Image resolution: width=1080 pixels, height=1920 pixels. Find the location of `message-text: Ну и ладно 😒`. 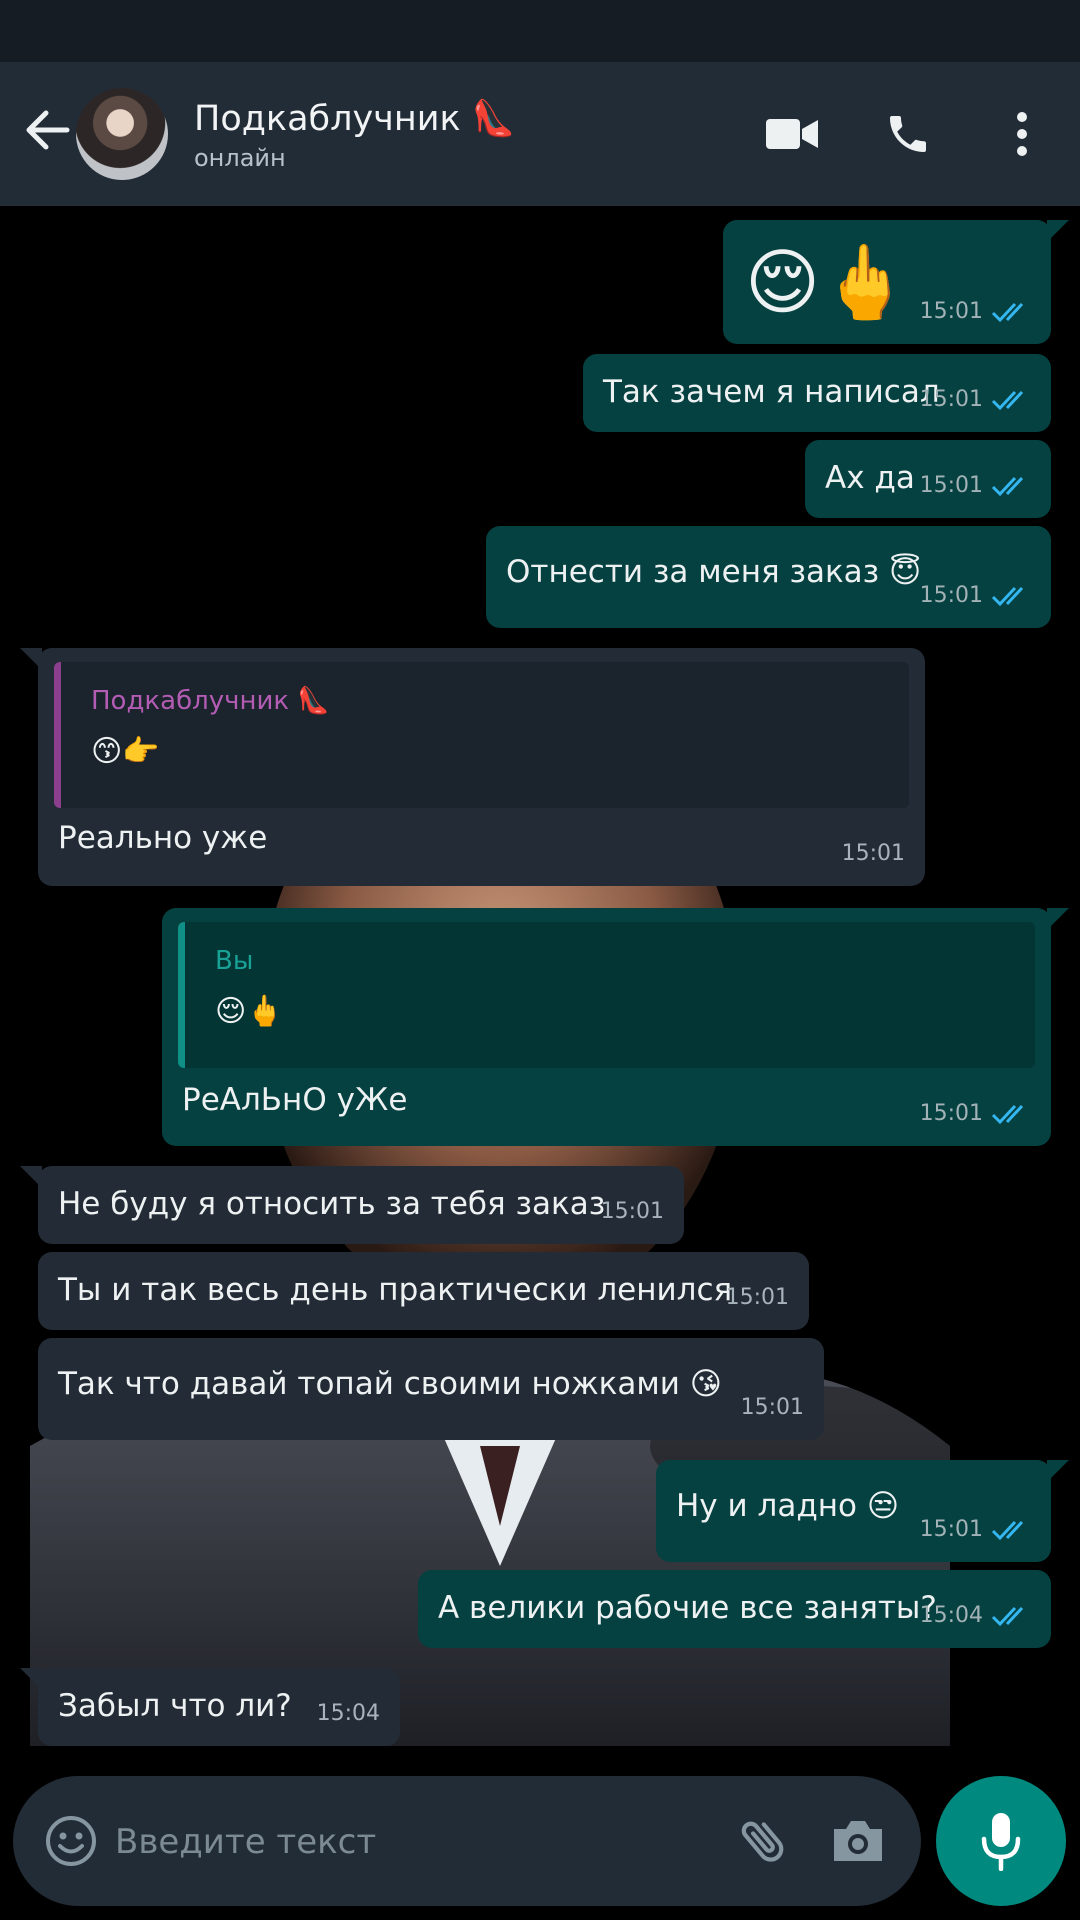

message-text: Ну и ладно 😒 is located at coordinates (788, 1506).